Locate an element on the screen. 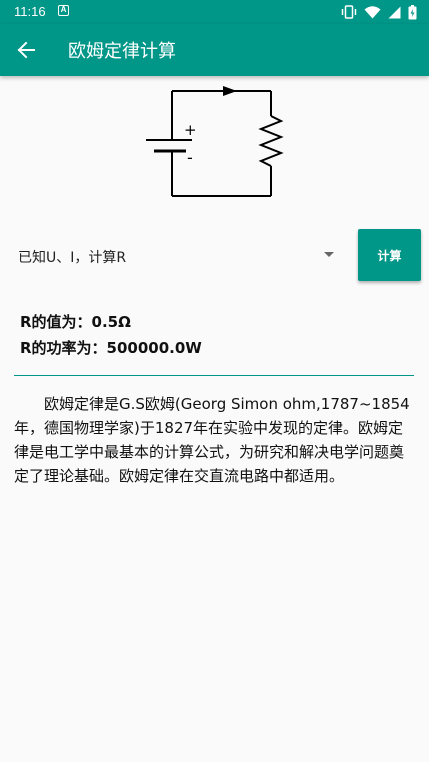 The image size is (429, 762). battery-minus-label: - is located at coordinates (190, 157).